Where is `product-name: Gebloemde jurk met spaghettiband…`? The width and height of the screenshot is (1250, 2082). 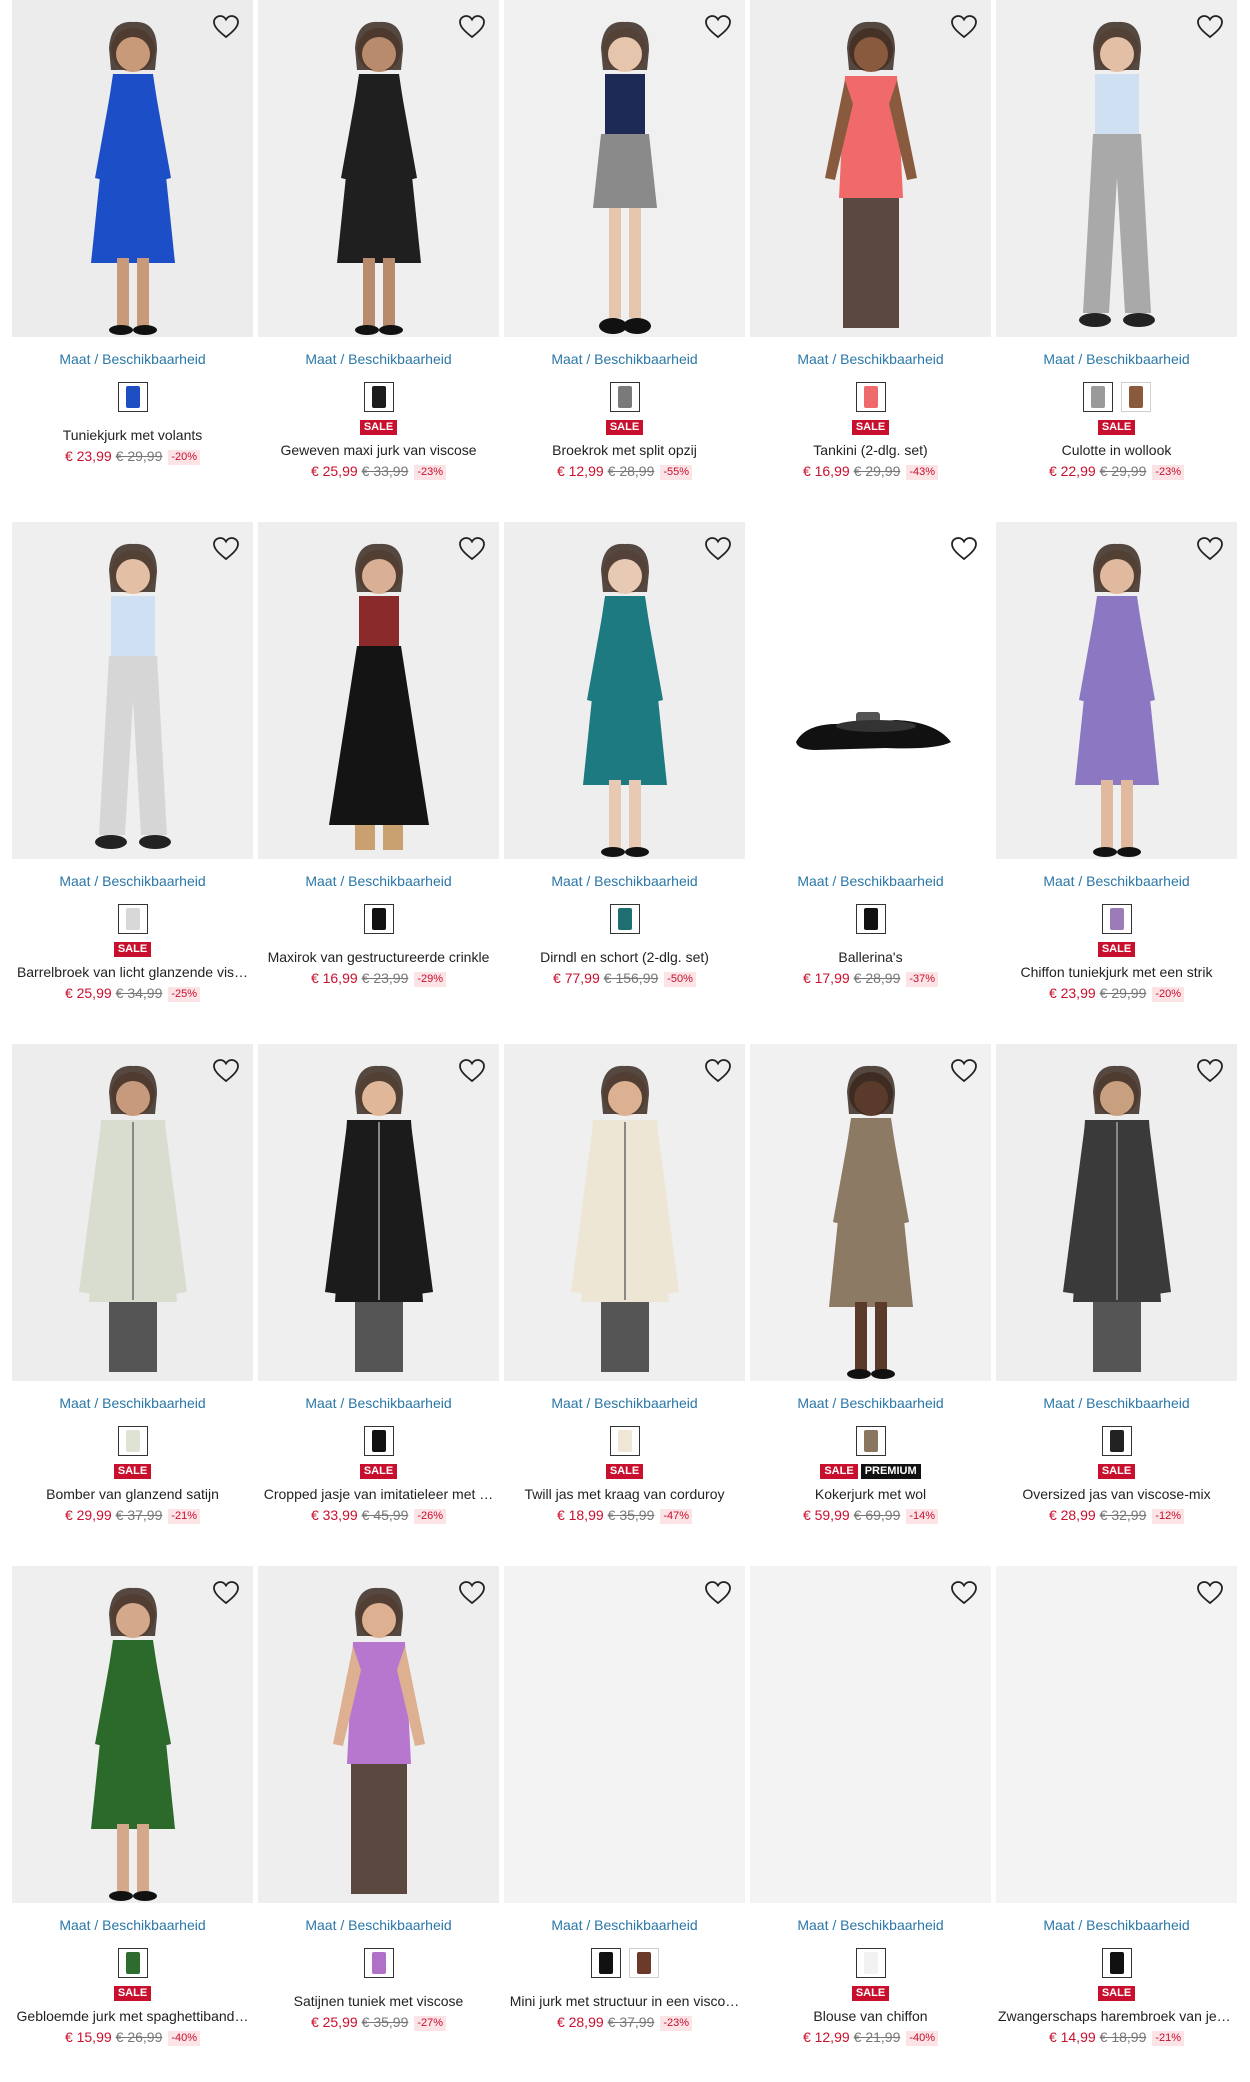 product-name: Gebloemde jurk met spaghettiband… is located at coordinates (132, 2016).